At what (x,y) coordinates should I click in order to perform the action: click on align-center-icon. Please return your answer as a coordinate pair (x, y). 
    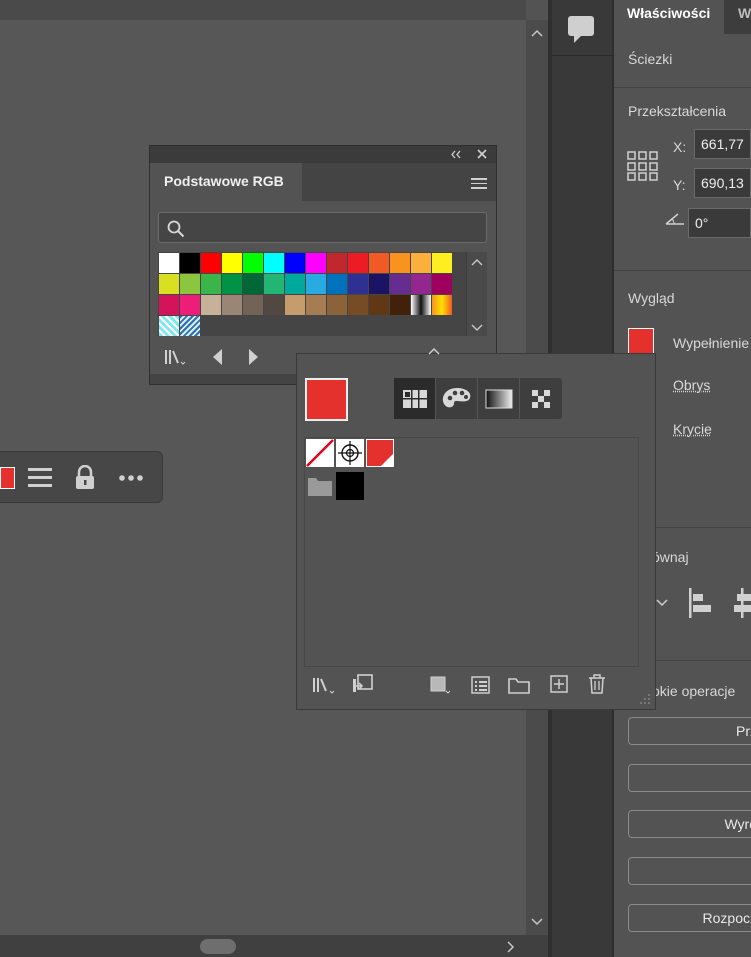
    Looking at the image, I should click on (742, 603).